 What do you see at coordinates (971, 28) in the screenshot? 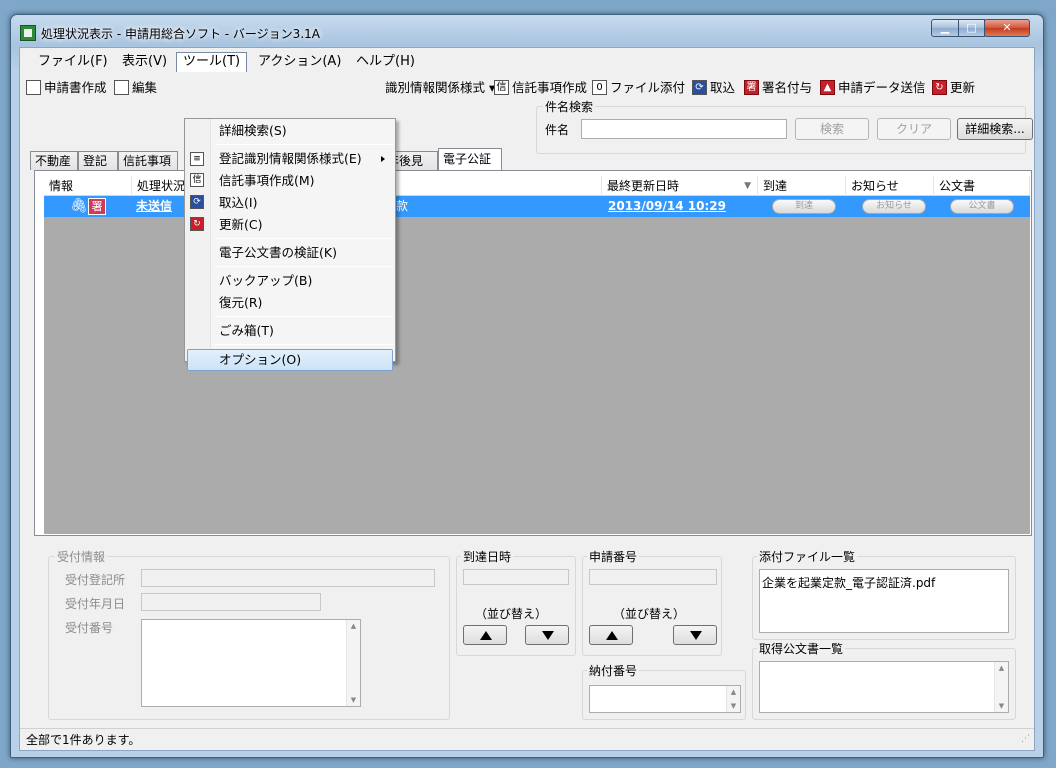
I see `maximize-button: □` at bounding box center [971, 28].